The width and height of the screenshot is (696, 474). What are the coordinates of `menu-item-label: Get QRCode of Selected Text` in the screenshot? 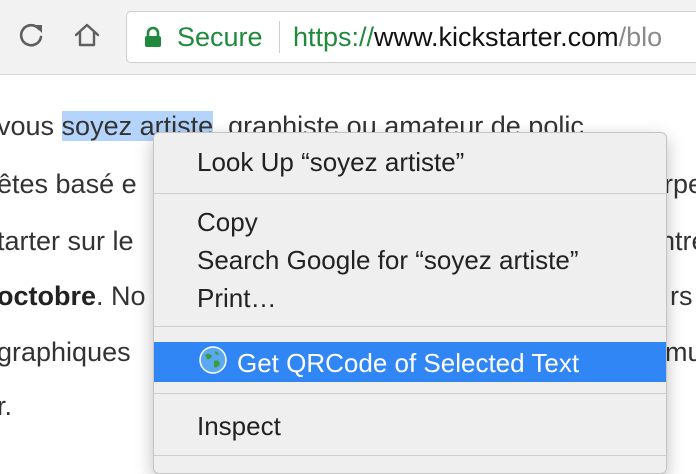 It's located at (408, 363).